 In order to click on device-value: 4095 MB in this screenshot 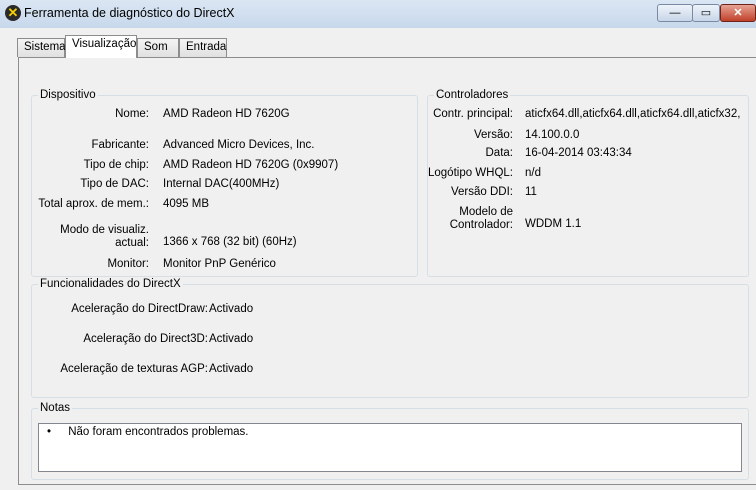, I will do `click(186, 204)`.